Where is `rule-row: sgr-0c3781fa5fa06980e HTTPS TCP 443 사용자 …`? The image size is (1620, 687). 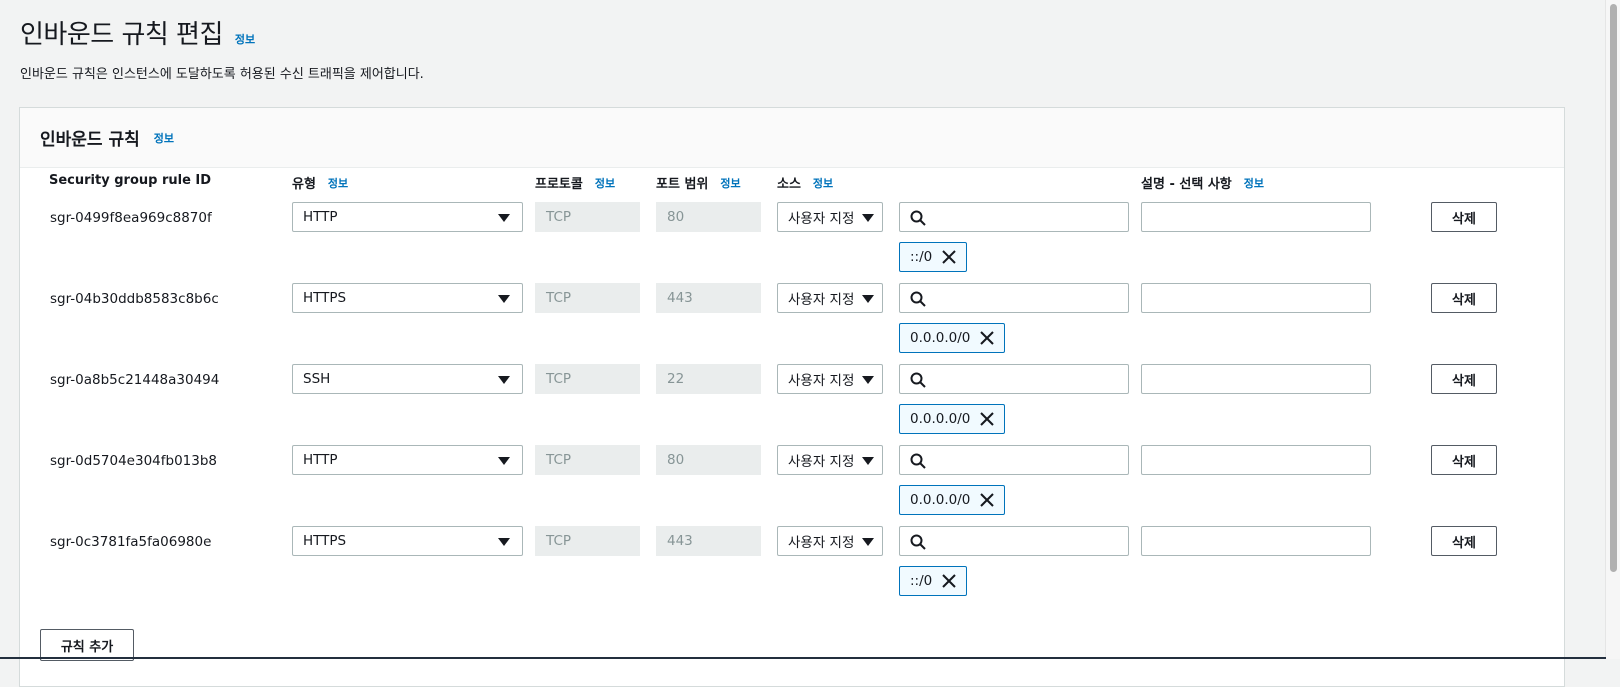 rule-row: sgr-0c3781fa5fa06980e HTTPS TCP 443 사용자 … is located at coordinates (792, 570).